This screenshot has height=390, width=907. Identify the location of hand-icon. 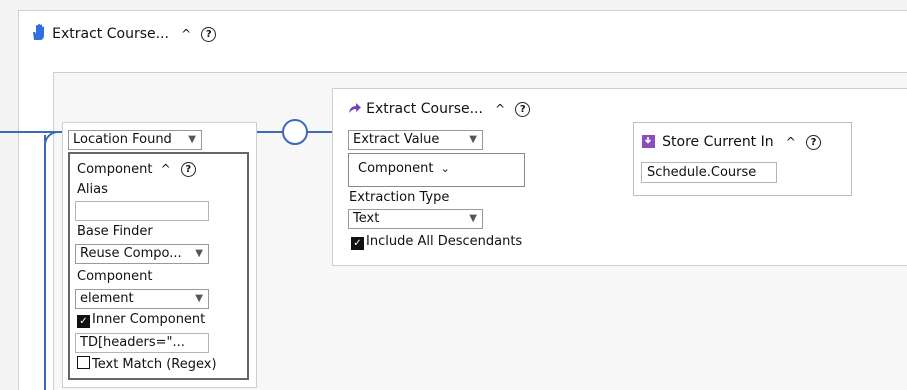
(39, 34).